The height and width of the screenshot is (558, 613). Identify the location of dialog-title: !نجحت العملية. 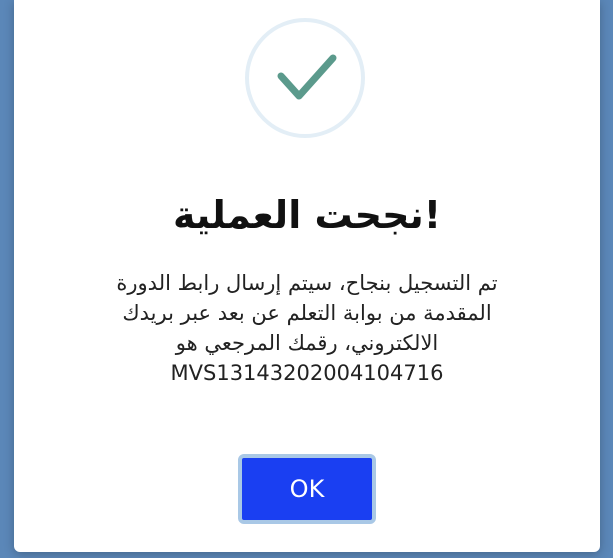
(307, 215).